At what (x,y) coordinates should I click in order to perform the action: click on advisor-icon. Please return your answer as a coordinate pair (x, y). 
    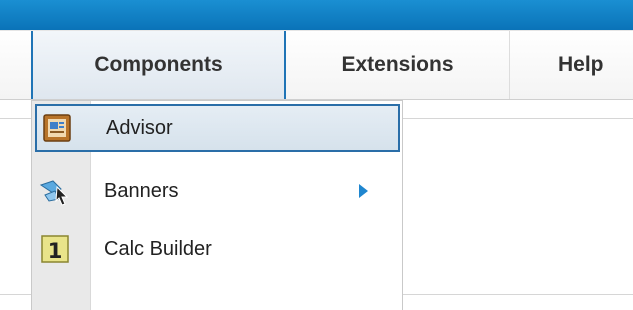
    Looking at the image, I should click on (57, 128).